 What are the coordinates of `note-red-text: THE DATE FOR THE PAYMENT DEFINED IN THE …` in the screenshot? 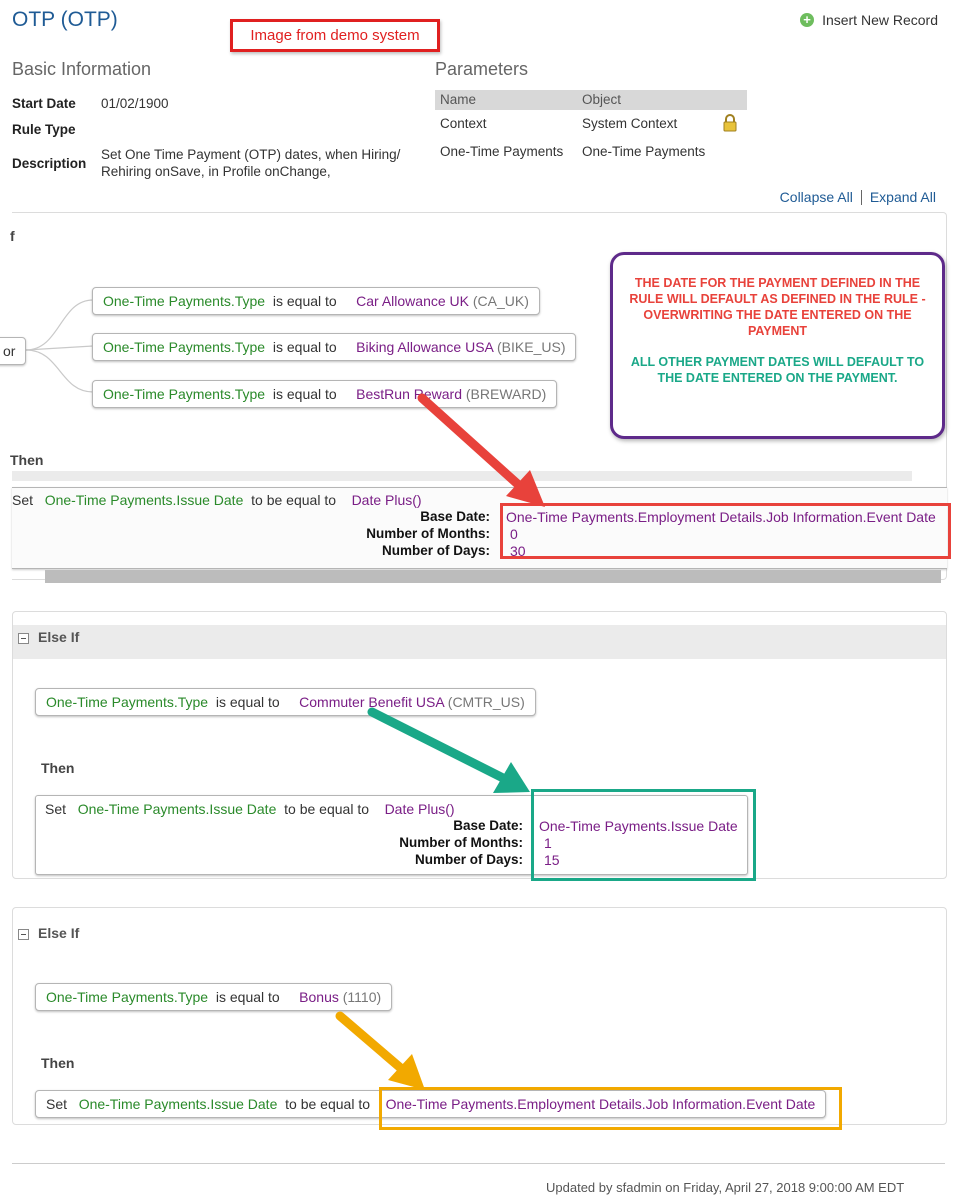 It's located at (777, 307).